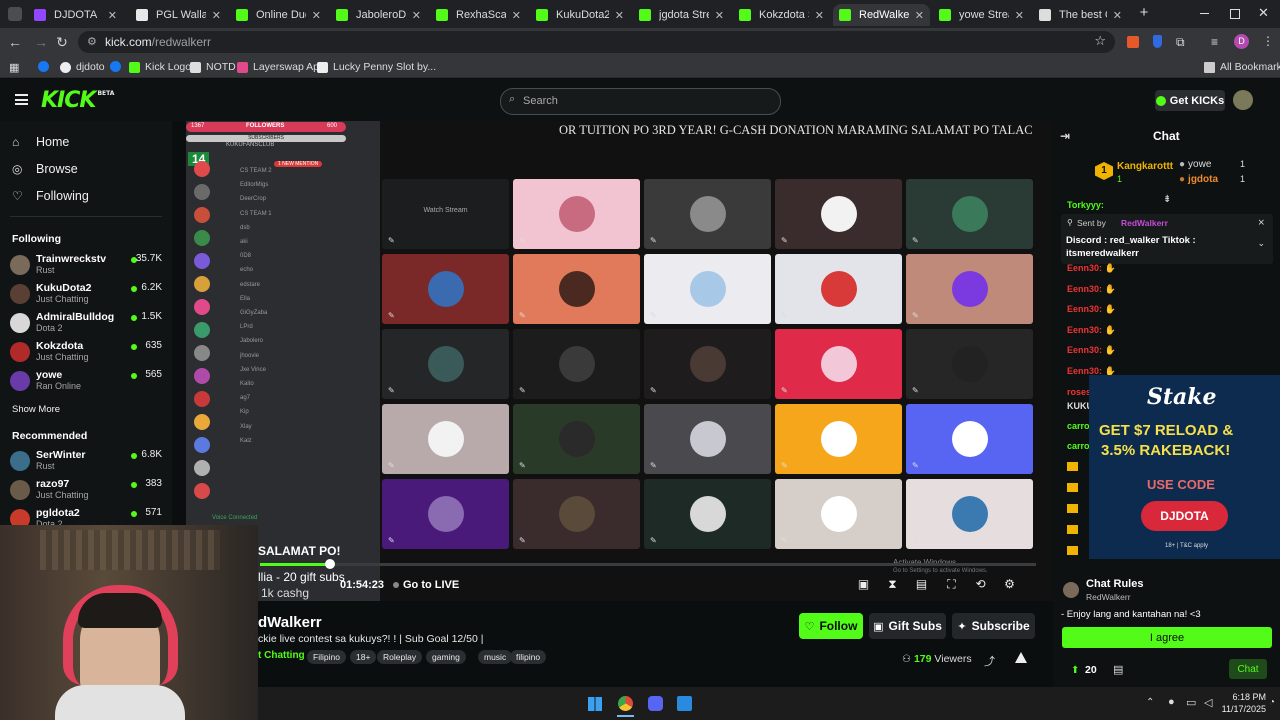 This screenshot has height=720, width=1280. What do you see at coordinates (907, 626) in the screenshot?
I see `gift-subs-button: ▣ Gift Subs` at bounding box center [907, 626].